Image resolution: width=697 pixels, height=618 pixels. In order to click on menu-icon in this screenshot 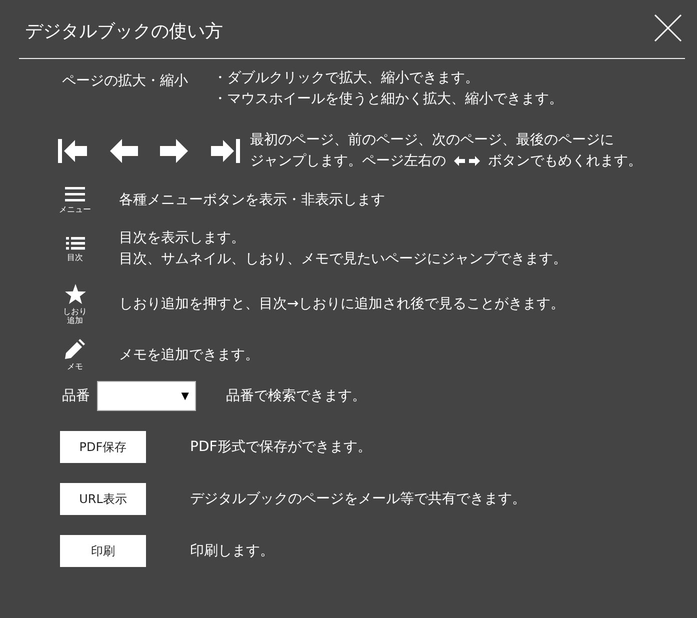, I will do `click(75, 194)`.